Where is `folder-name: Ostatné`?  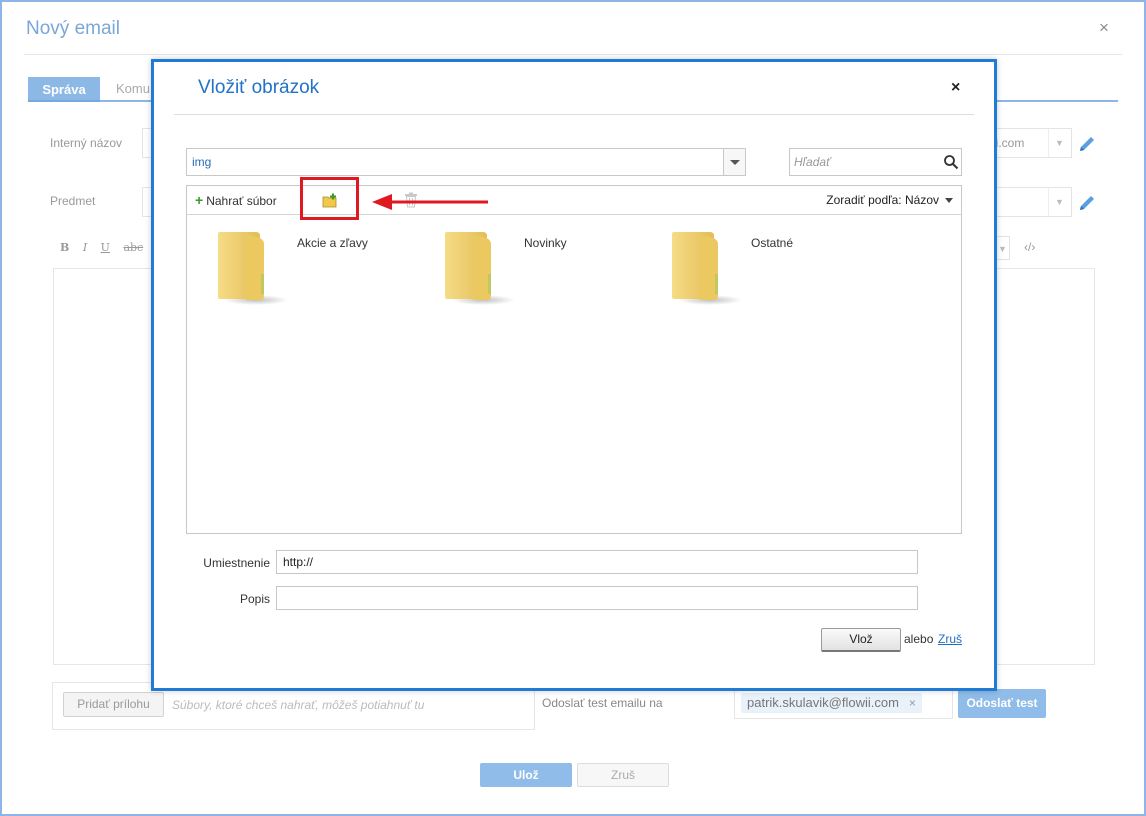
folder-name: Ostatné is located at coordinates (772, 243).